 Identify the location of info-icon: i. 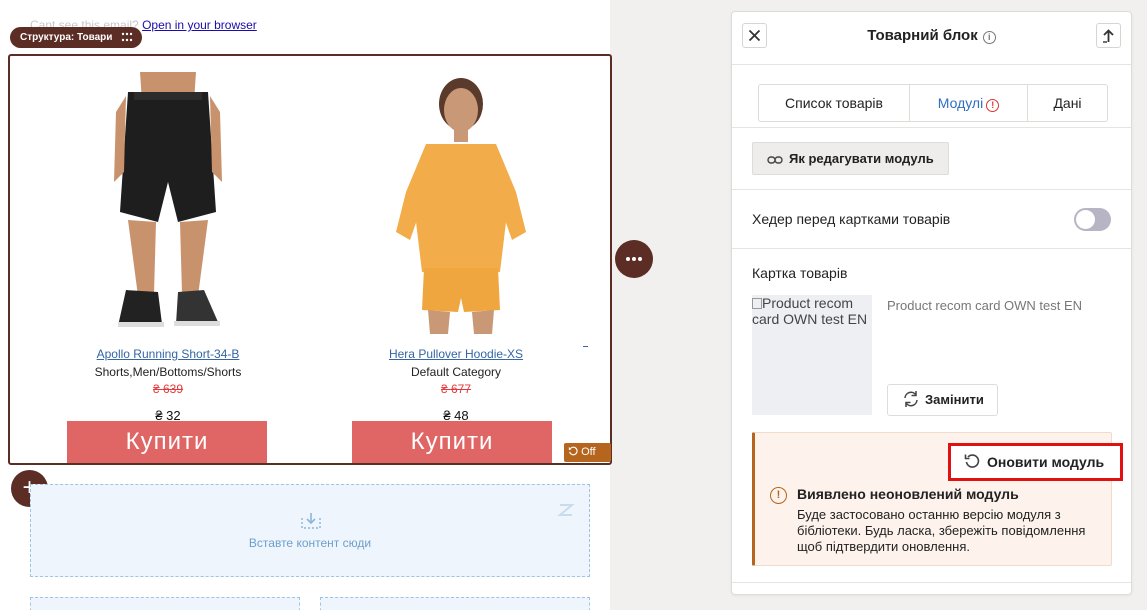
(989, 37).